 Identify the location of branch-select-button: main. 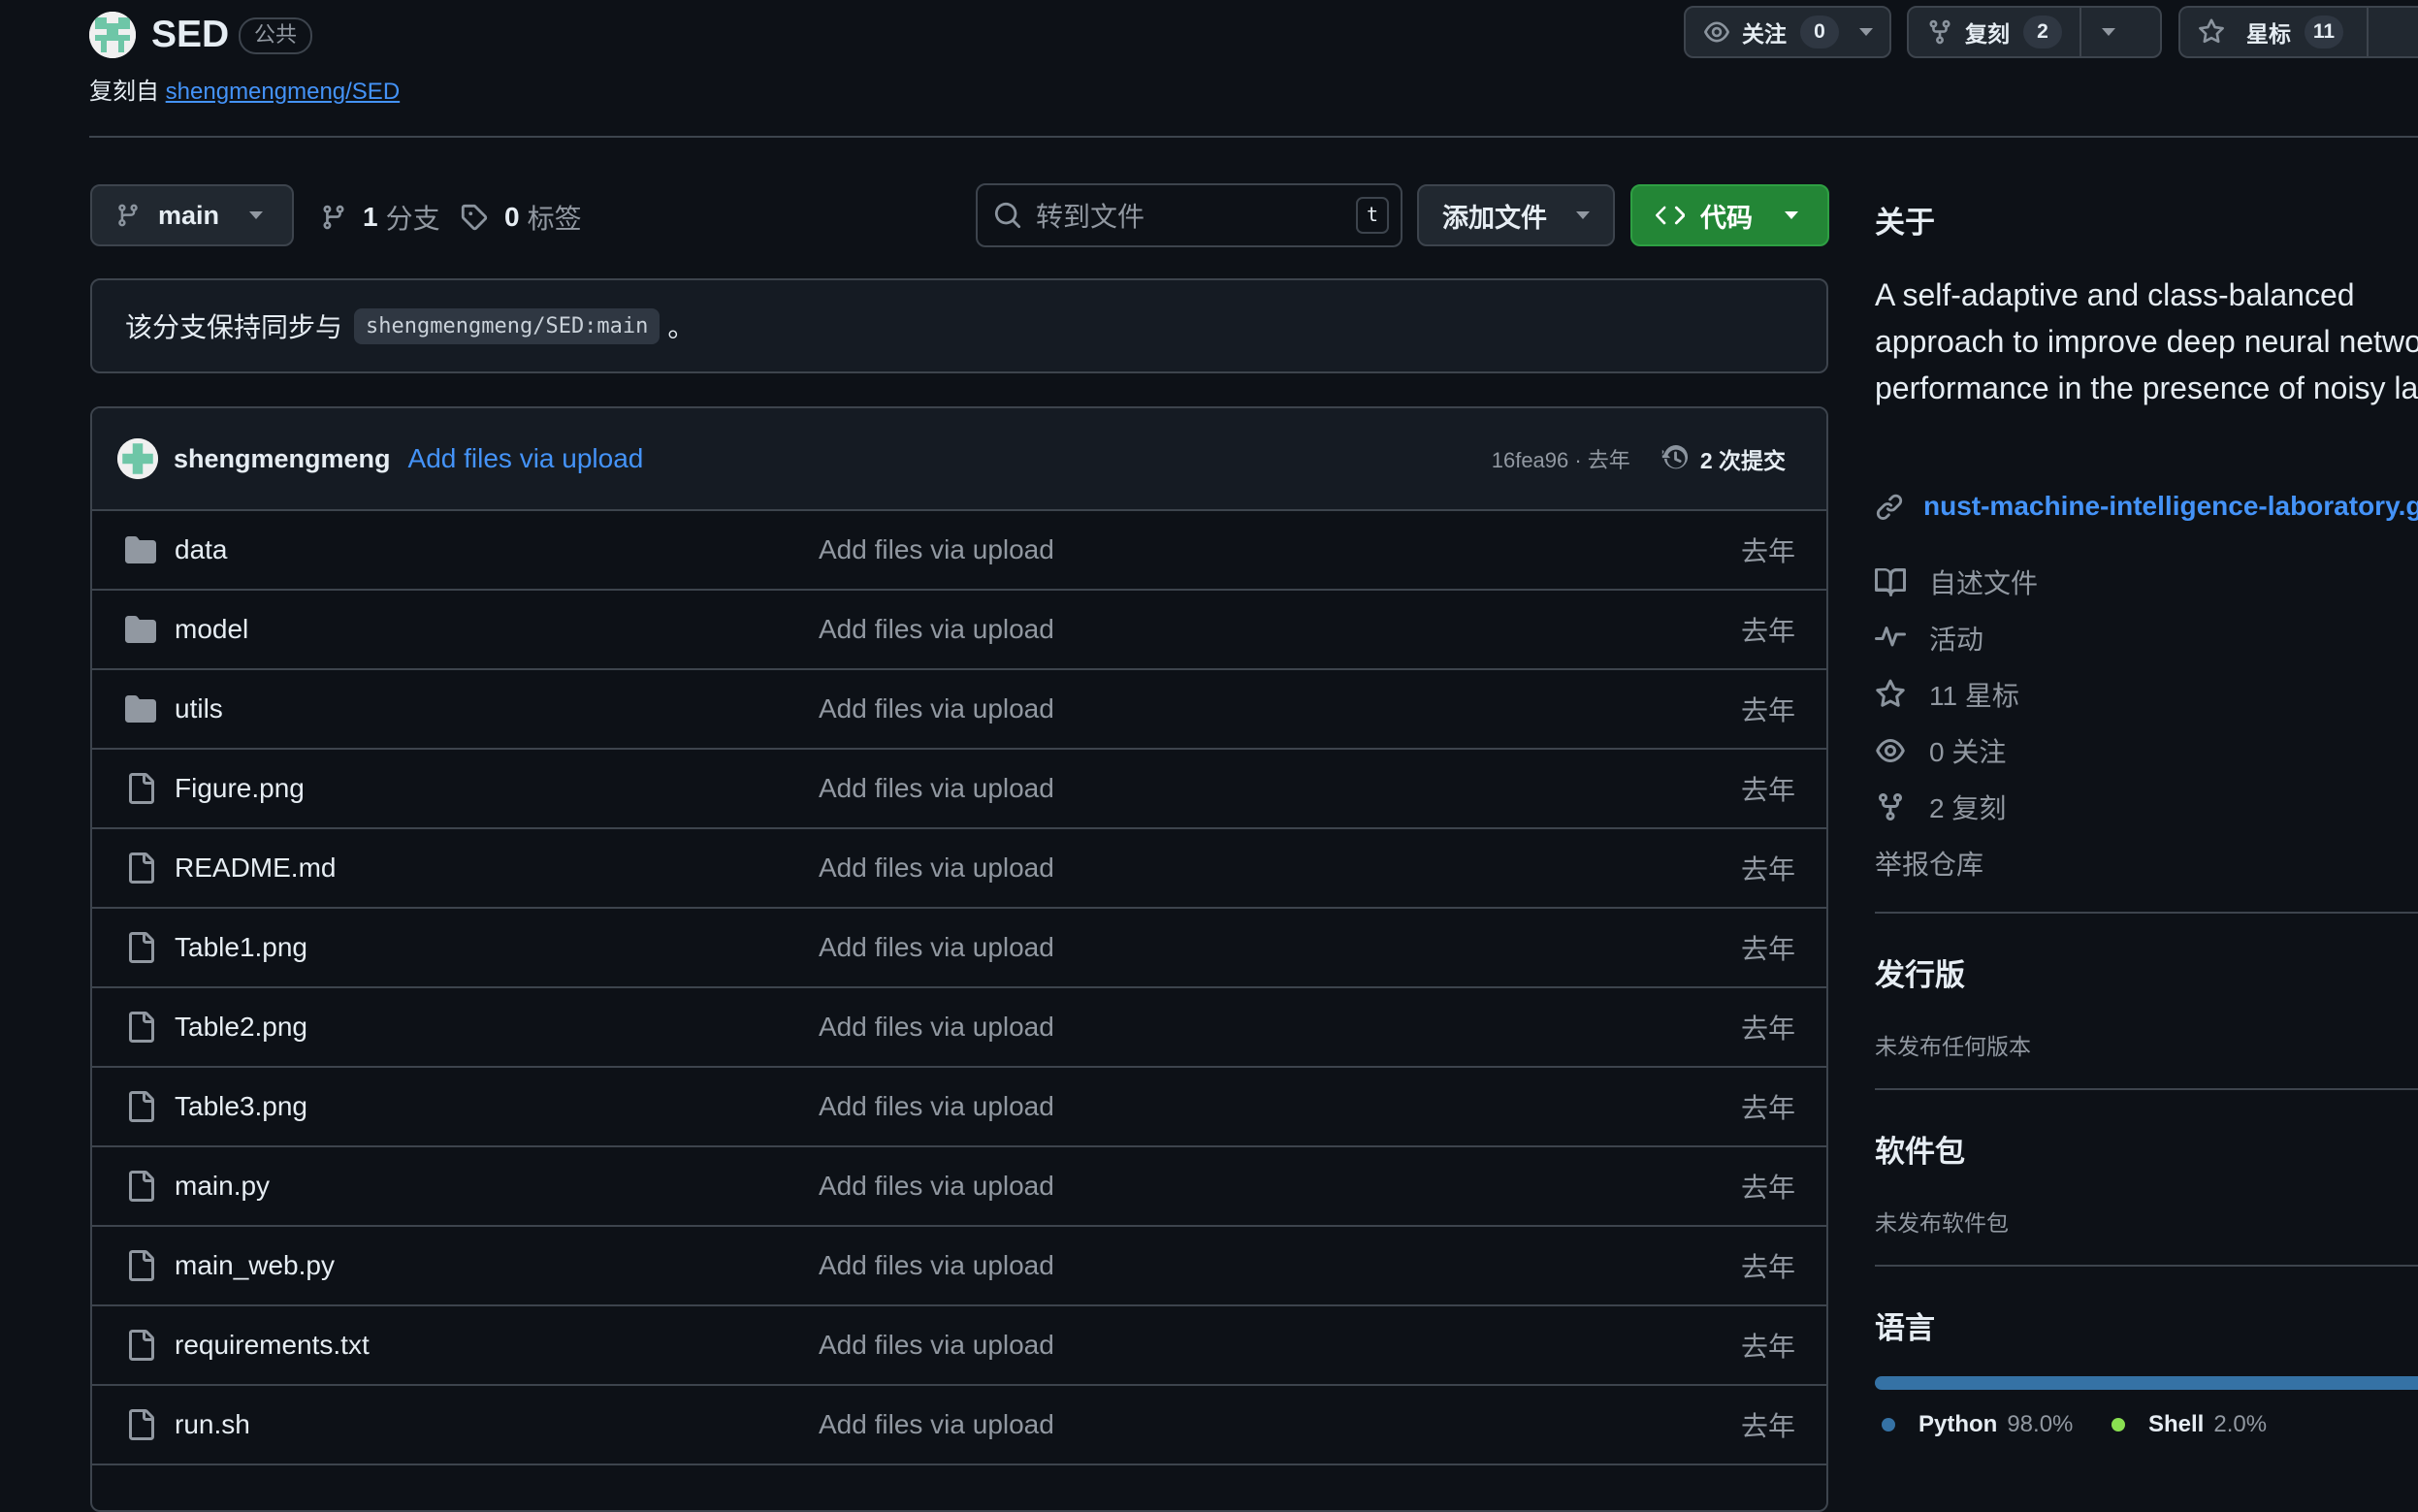
(192, 215).